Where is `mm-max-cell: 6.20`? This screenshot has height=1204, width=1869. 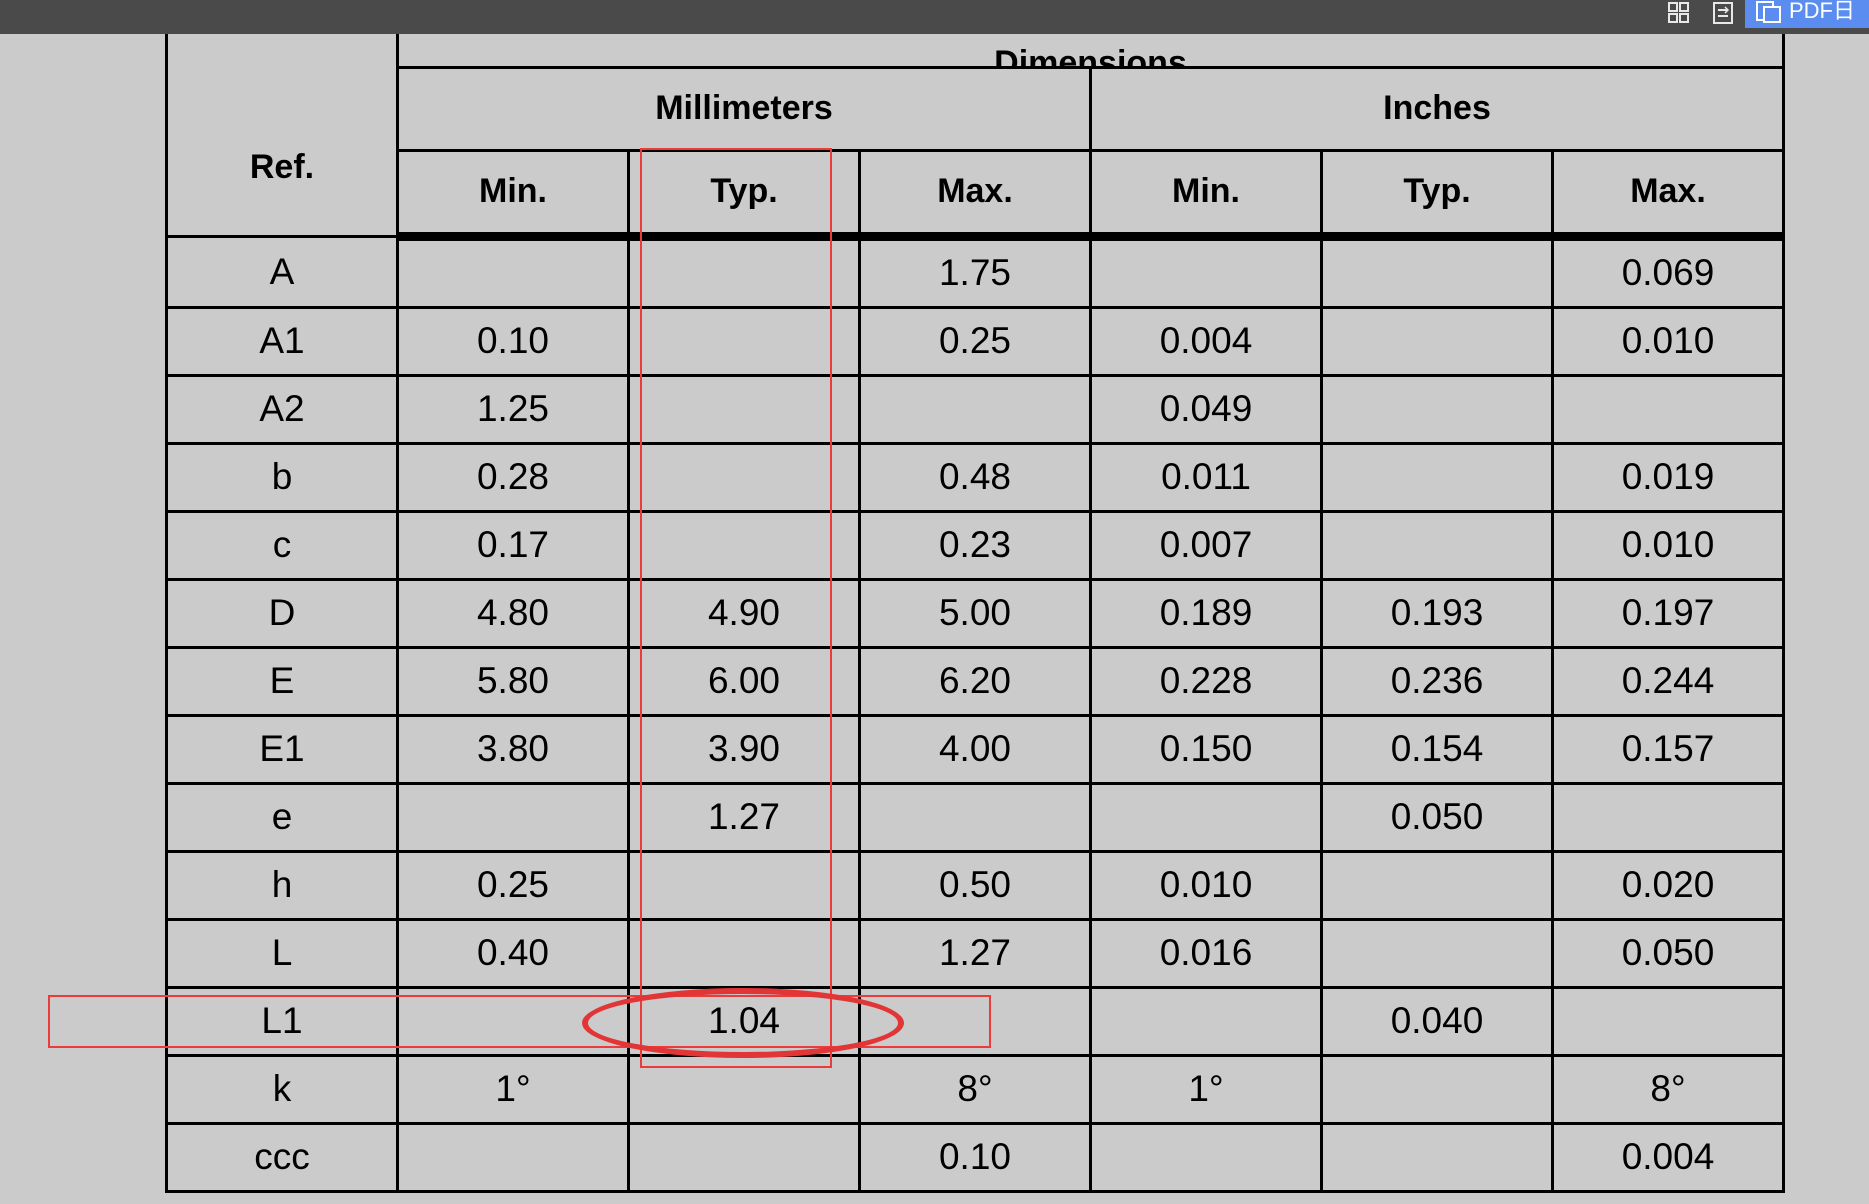
mm-max-cell: 6.20 is located at coordinates (975, 681).